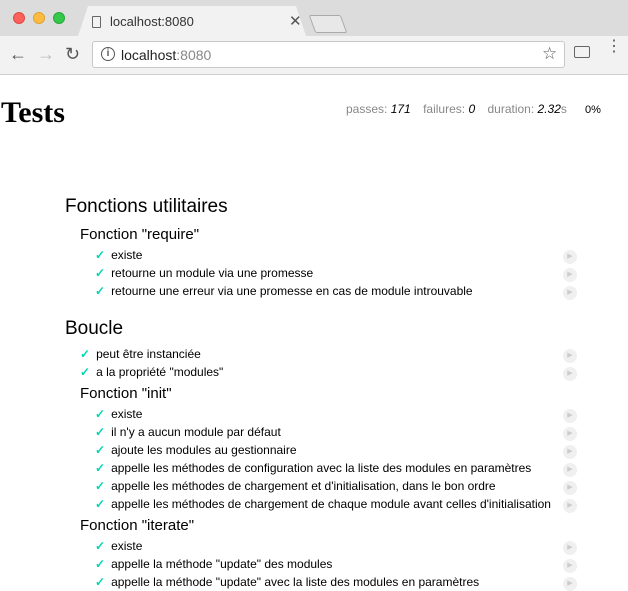 The width and height of the screenshot is (628, 591). Describe the element at coordinates (221, 564) in the screenshot. I see `test-title: appelle la méthode "update" des modules` at that location.